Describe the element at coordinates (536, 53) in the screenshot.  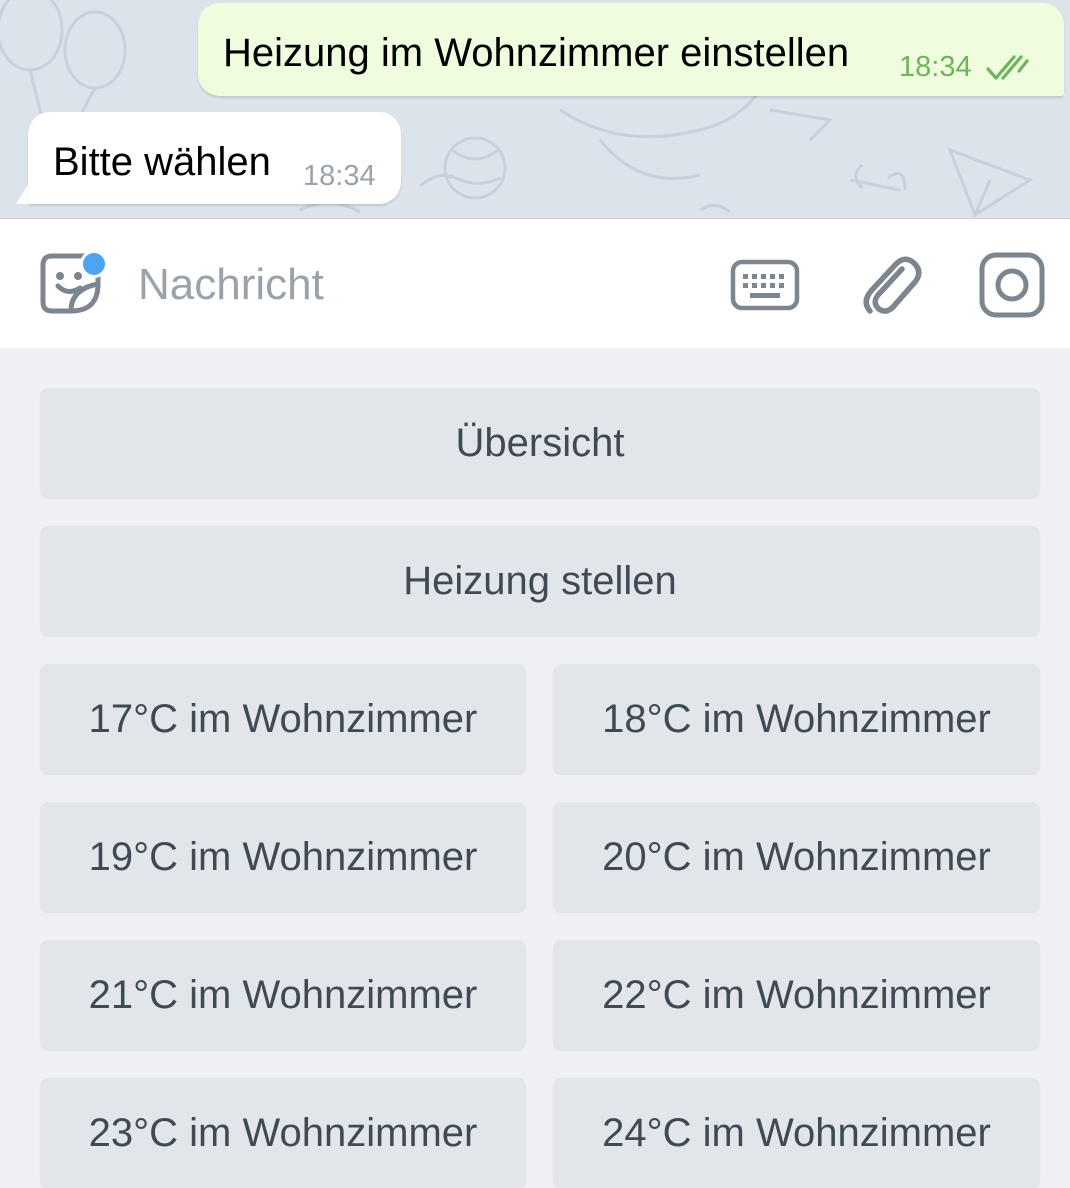
I see `outgoing-message-text: Heizung im Wohnzimmer einstellen` at that location.